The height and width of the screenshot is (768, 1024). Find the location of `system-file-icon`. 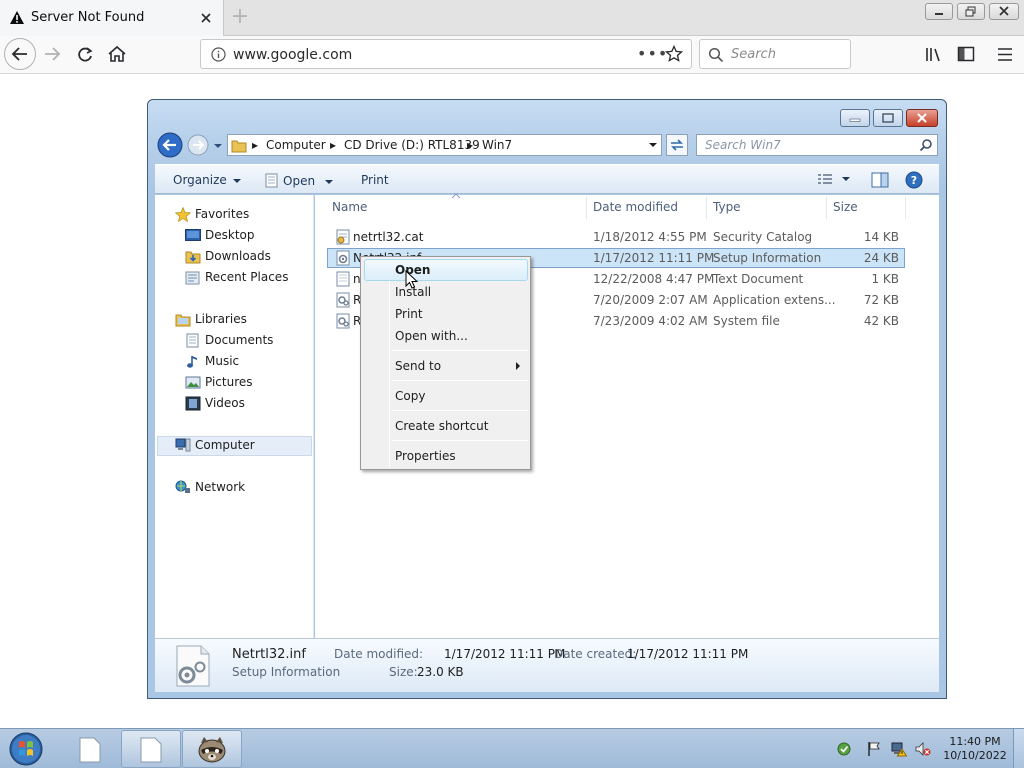

system-file-icon is located at coordinates (343, 321).